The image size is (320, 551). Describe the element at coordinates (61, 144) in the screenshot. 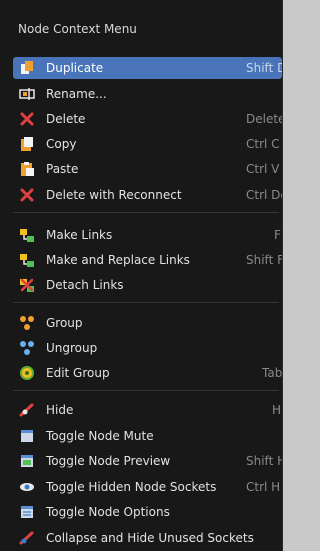

I see `menu-item-label: Copy` at that location.